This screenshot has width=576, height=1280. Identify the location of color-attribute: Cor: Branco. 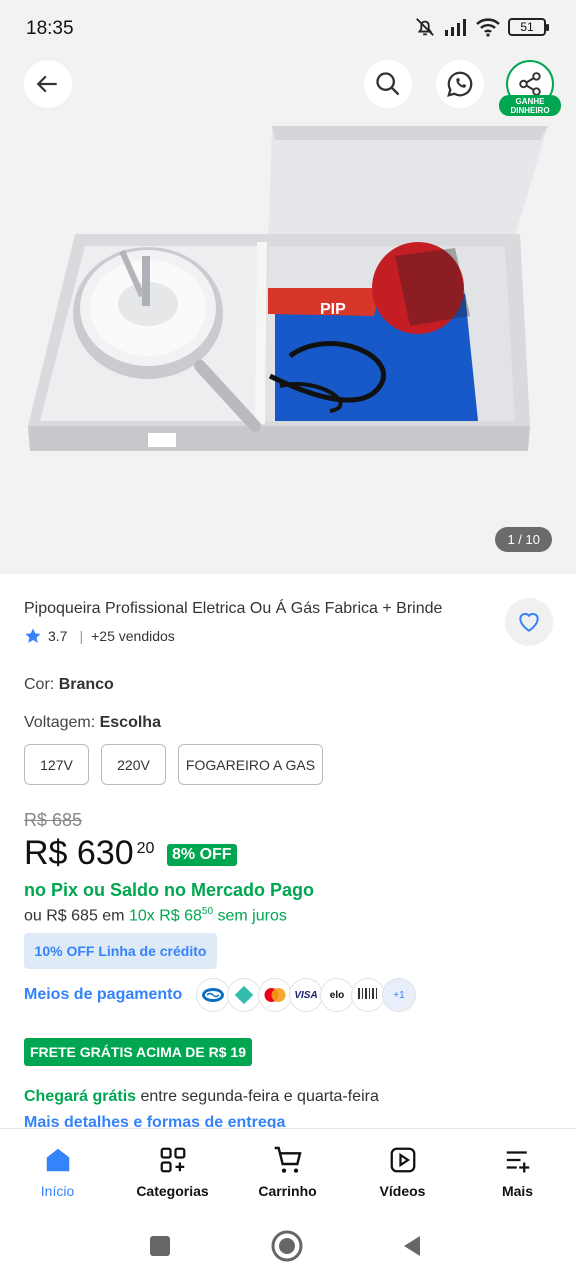
(69, 685).